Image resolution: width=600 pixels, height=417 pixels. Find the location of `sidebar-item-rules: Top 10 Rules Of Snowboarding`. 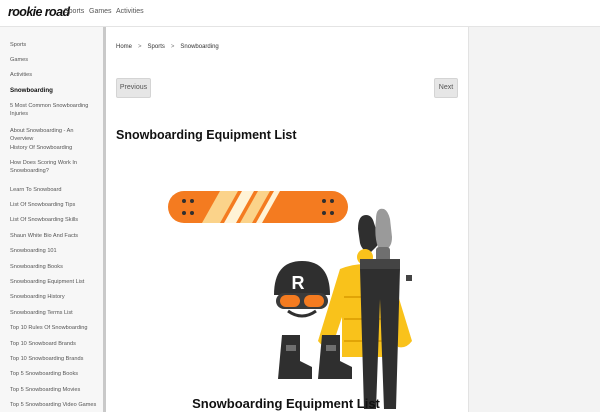

sidebar-item-rules: Top 10 Rules Of Snowboarding is located at coordinates (54, 328).